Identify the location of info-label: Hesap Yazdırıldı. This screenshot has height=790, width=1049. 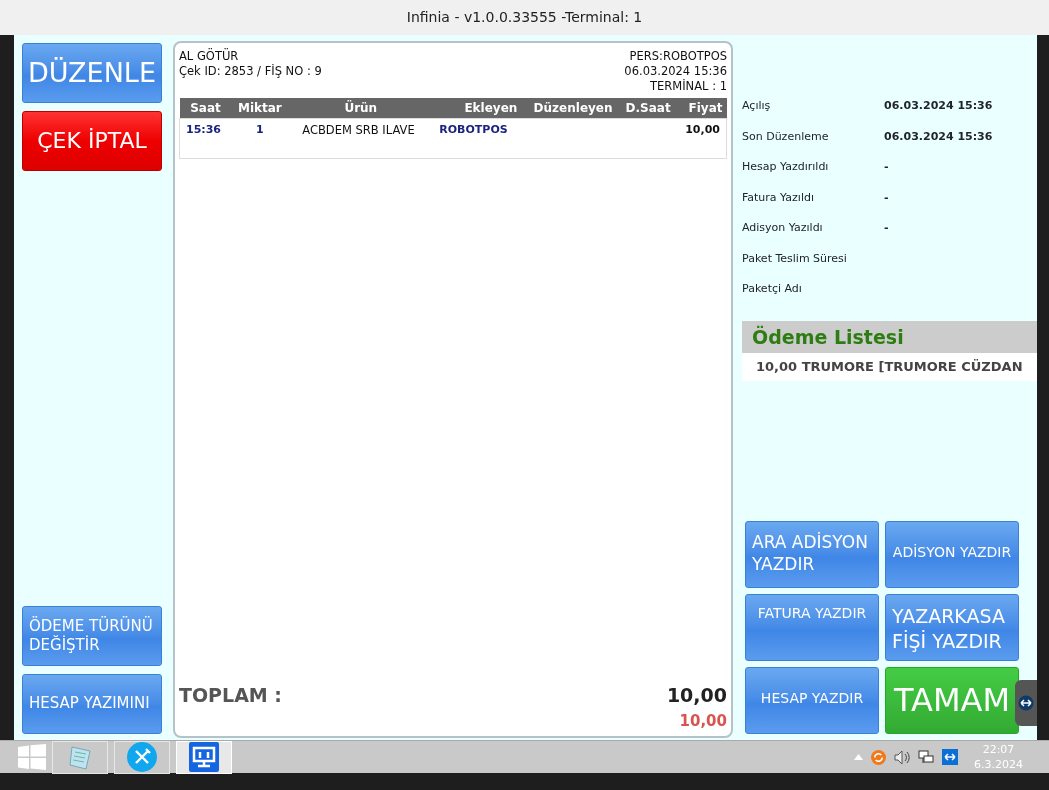
(786, 167).